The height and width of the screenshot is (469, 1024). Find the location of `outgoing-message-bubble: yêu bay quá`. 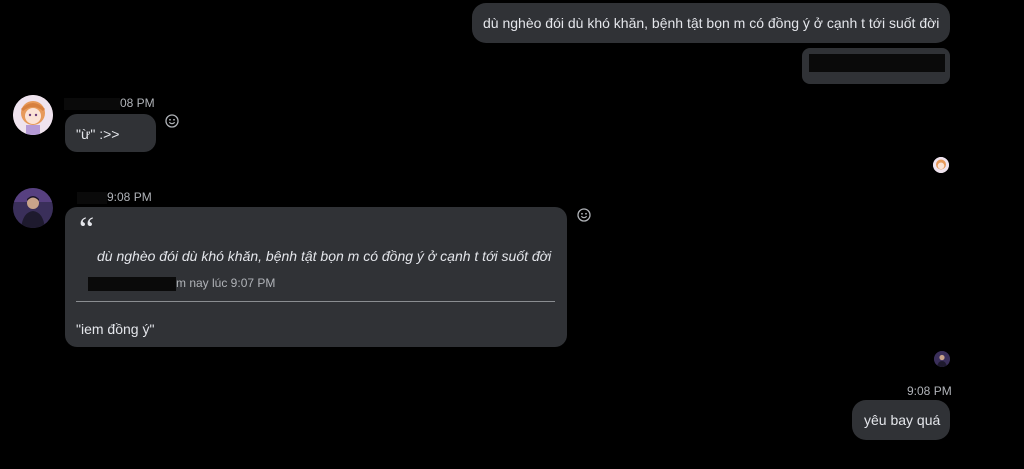

outgoing-message-bubble: yêu bay quá is located at coordinates (901, 420).